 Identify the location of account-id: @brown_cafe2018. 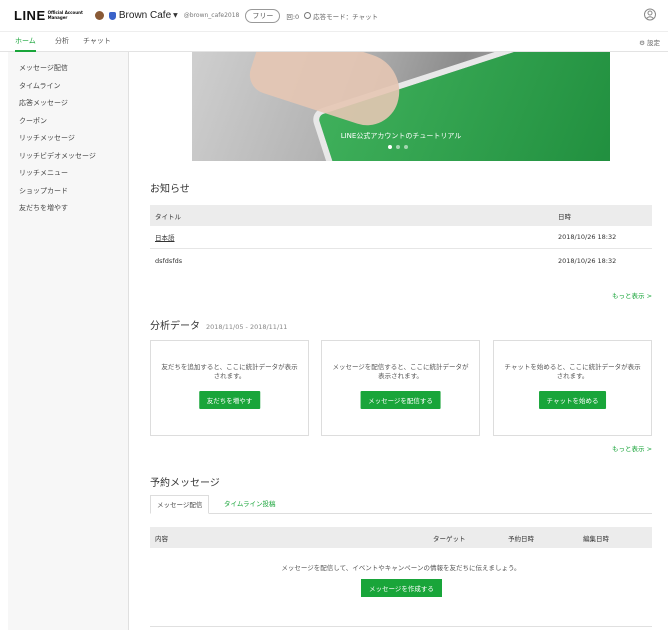
(211, 15).